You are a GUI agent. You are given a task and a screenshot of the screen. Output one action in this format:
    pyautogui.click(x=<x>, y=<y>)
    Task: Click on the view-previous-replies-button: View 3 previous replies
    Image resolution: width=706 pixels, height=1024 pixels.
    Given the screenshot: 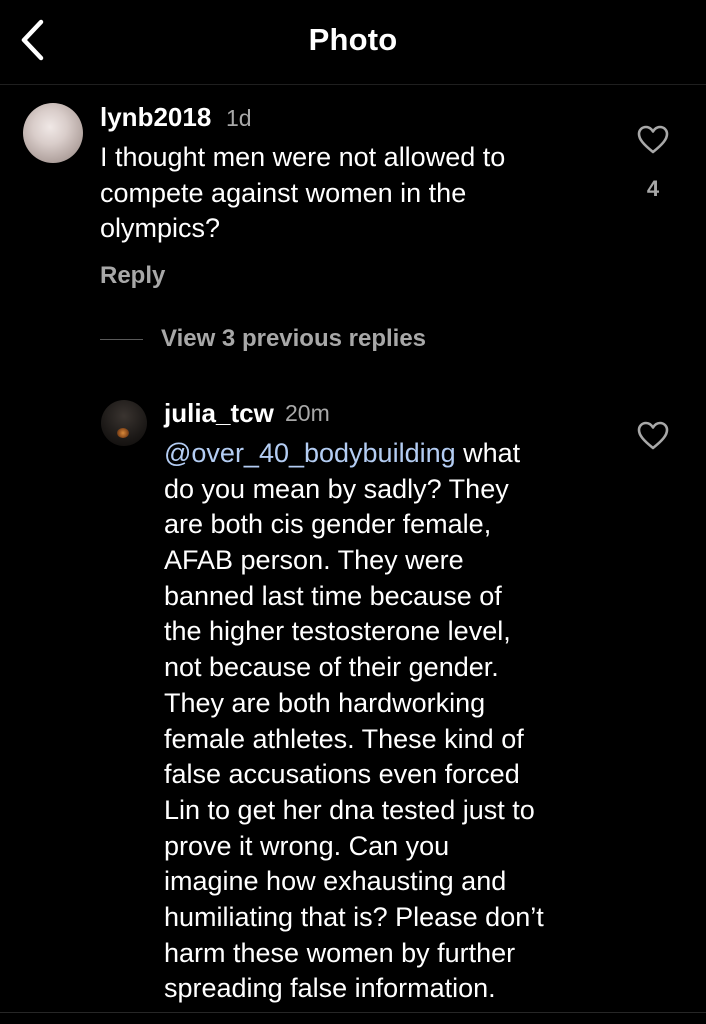 What is the action you would take?
    pyautogui.click(x=263, y=339)
    